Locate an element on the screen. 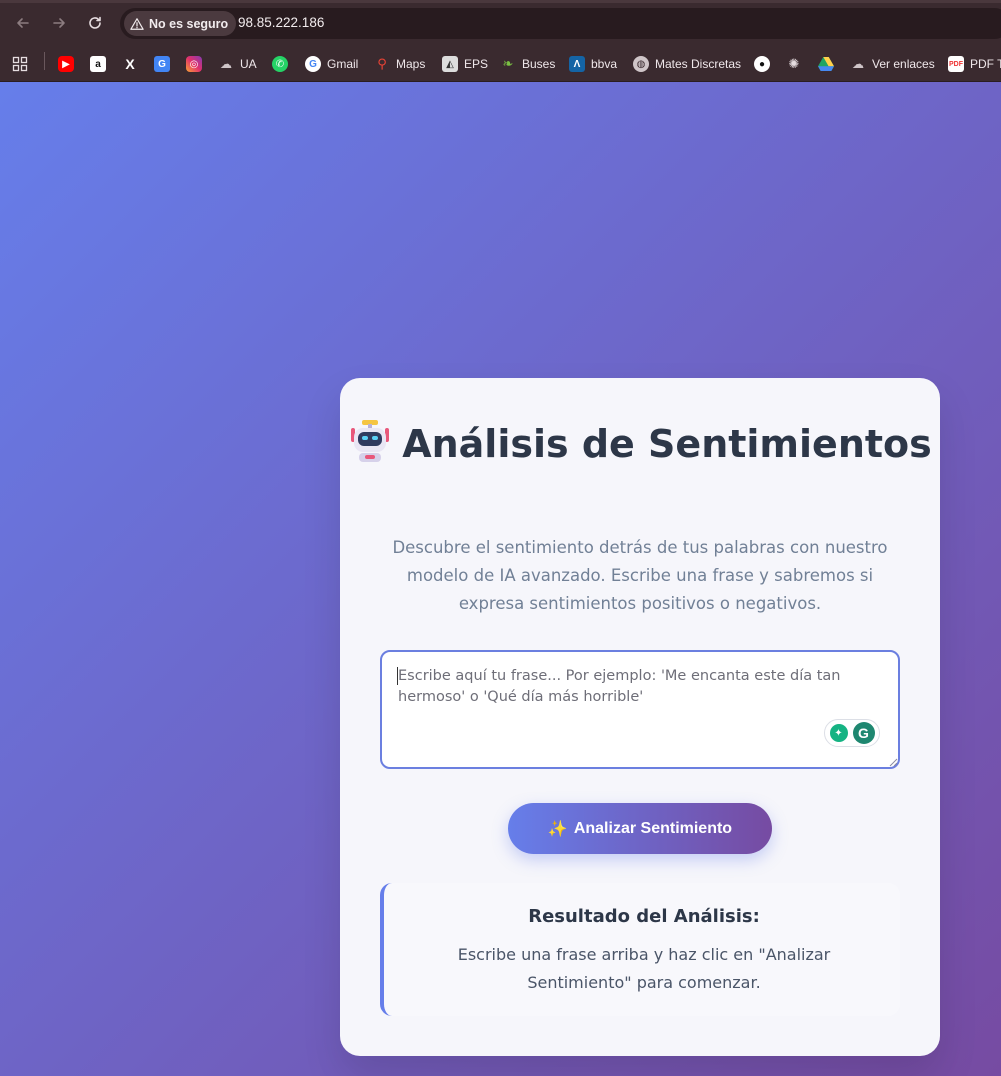 Image resolution: width=1001 pixels, height=1076 pixels. bookmark-translate: G is located at coordinates (162, 64).